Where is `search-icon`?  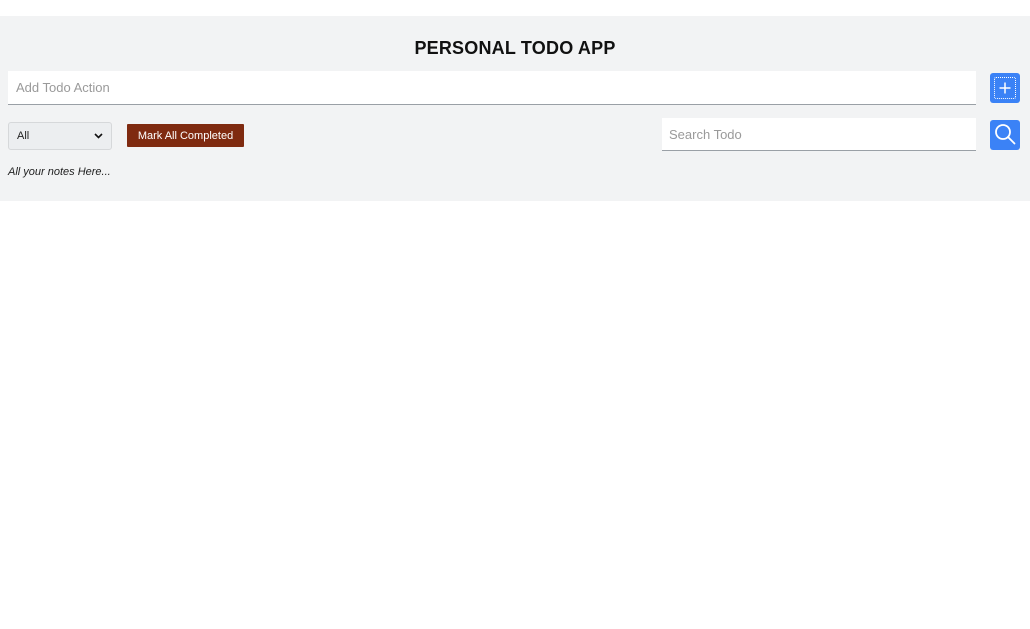
search-icon is located at coordinates (1005, 135).